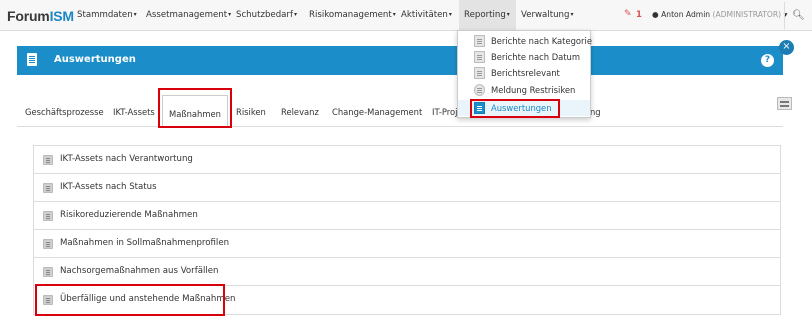 This screenshot has height=330, width=812. I want to click on tab-change-management: Change-Management, so click(377, 112).